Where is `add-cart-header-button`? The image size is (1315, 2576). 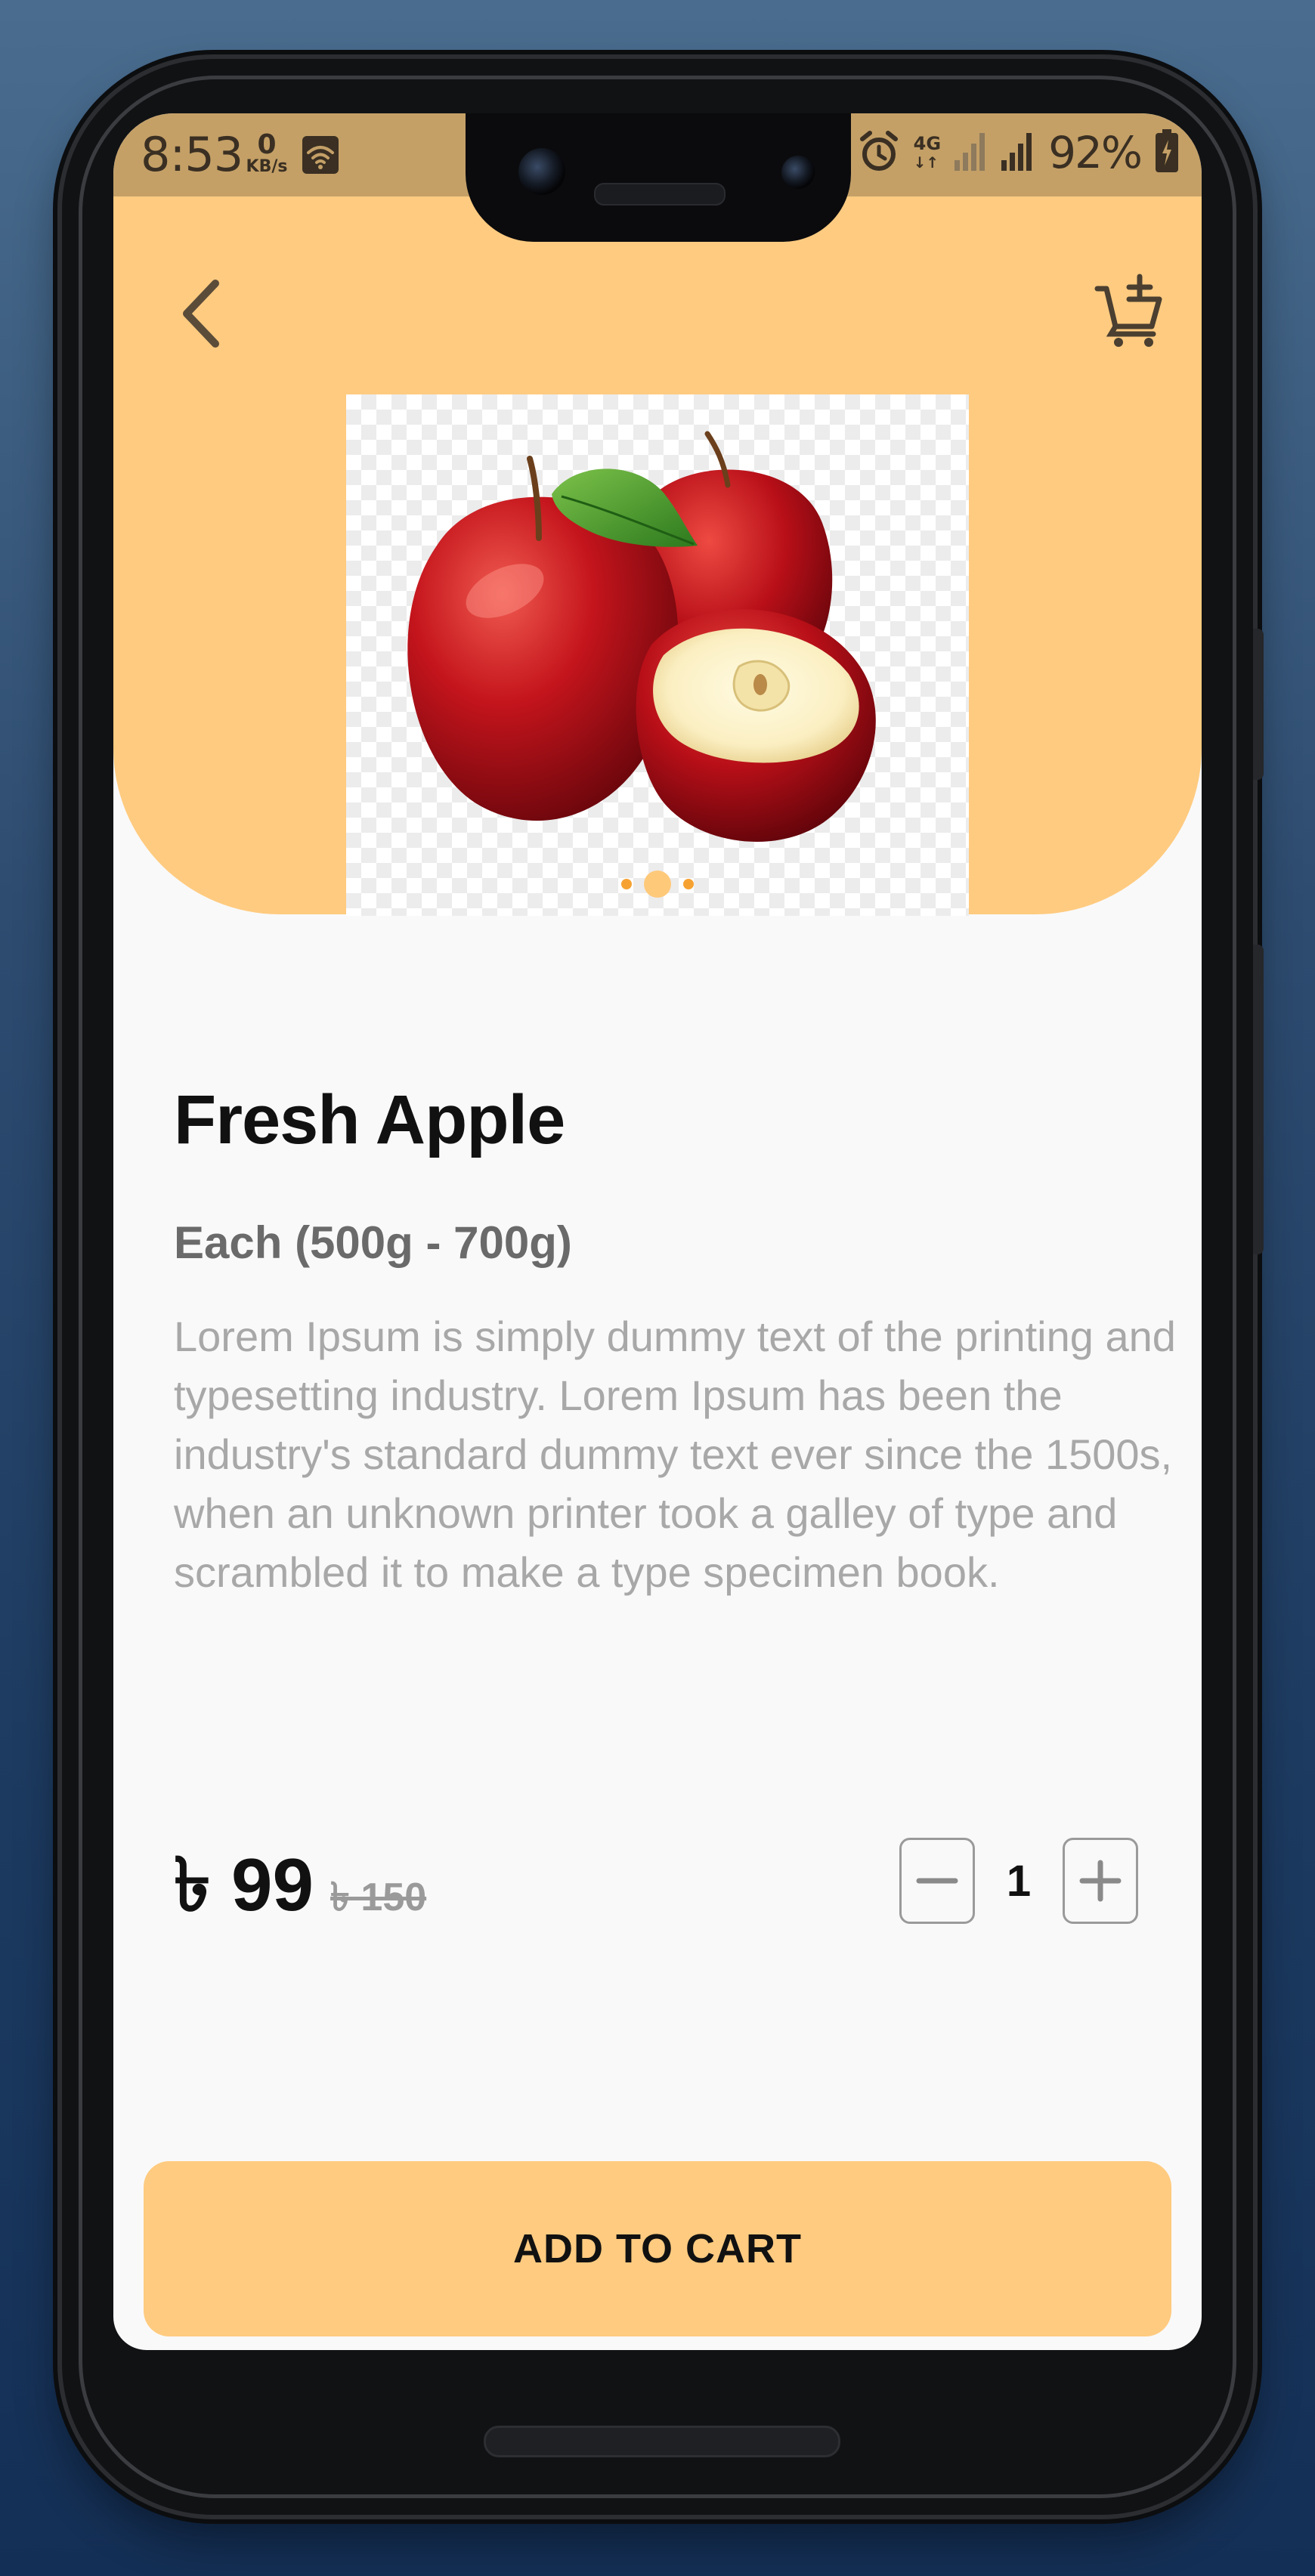
add-cart-header-button is located at coordinates (1128, 309).